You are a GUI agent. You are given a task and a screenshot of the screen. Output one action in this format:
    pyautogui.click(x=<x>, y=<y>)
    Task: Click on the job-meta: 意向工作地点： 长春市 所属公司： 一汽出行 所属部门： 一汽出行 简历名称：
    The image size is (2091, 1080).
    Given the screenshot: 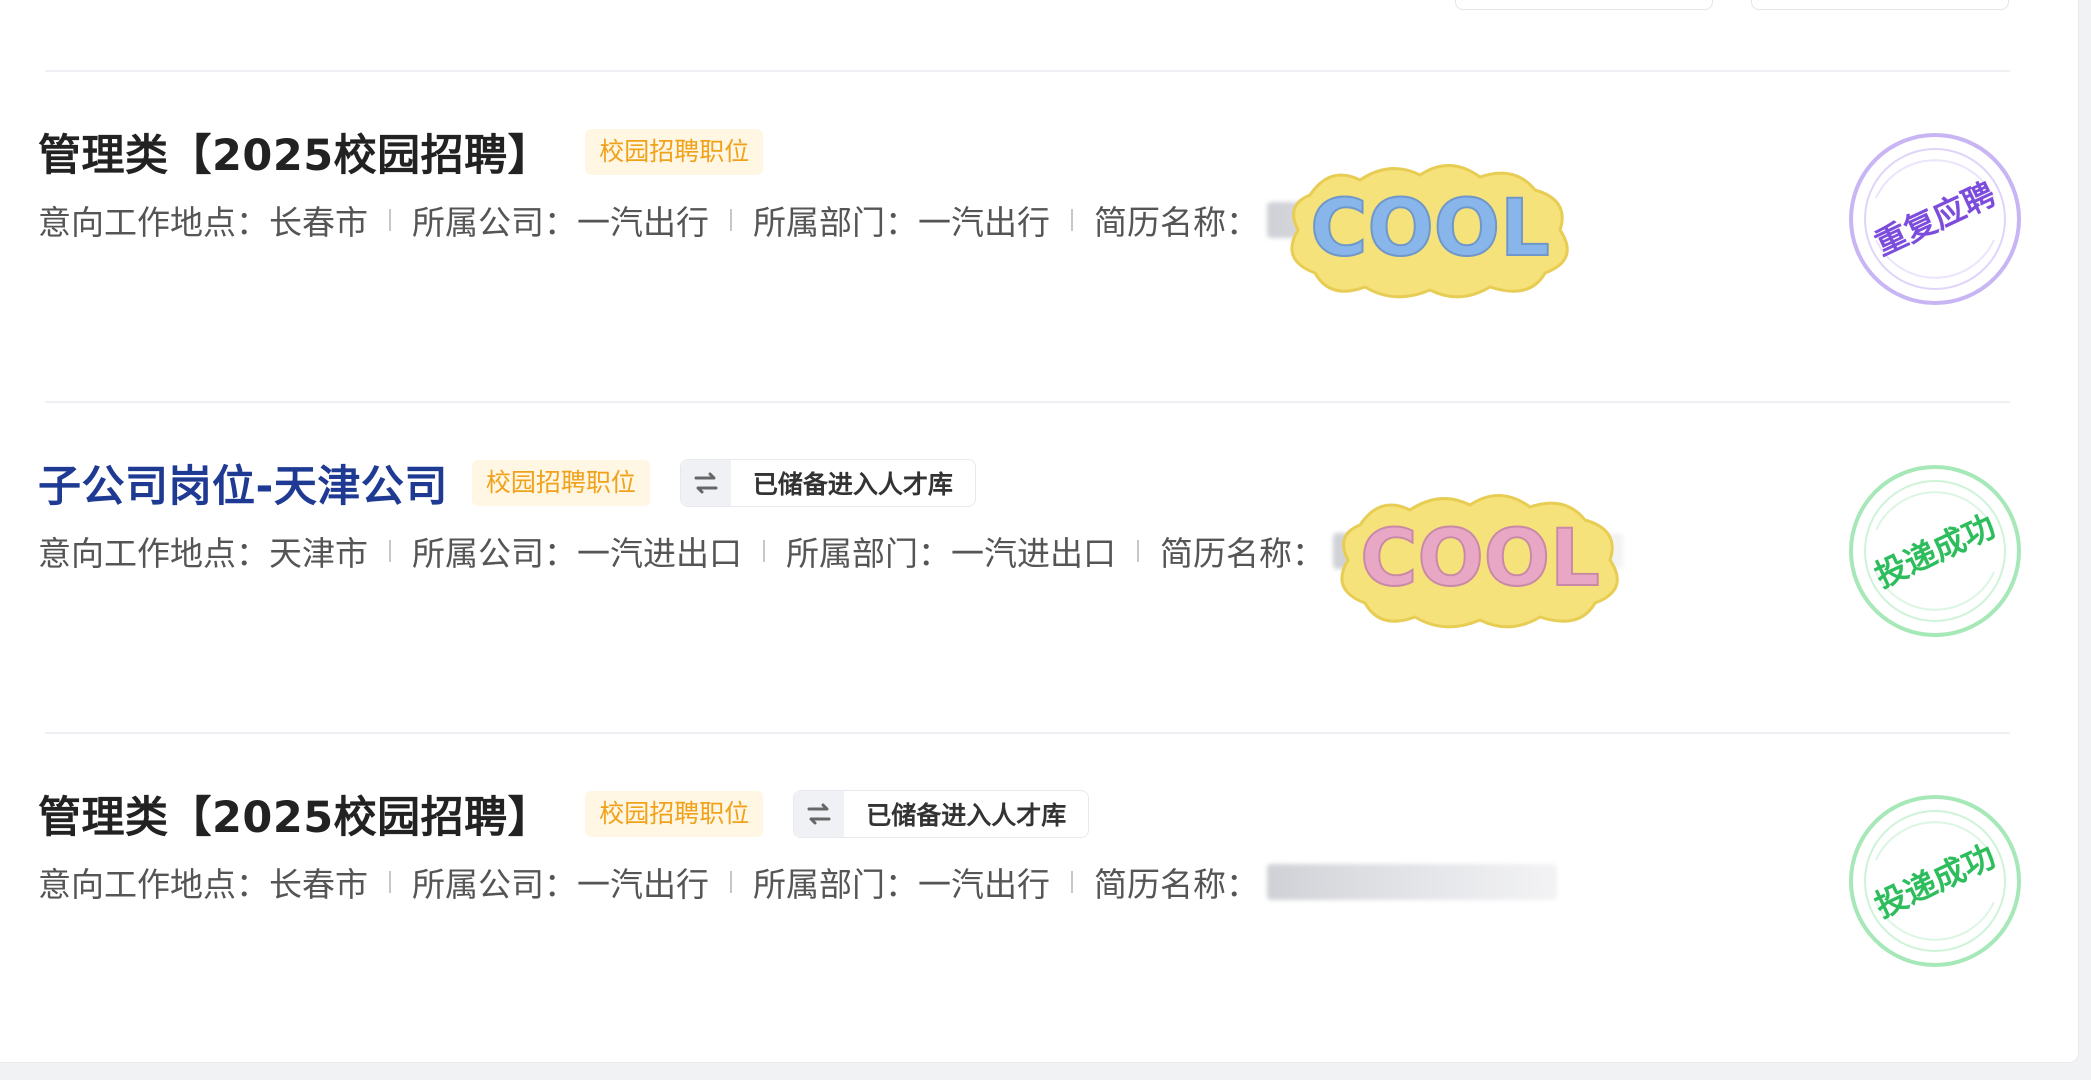 What is the action you would take?
    pyautogui.click(x=797, y=882)
    